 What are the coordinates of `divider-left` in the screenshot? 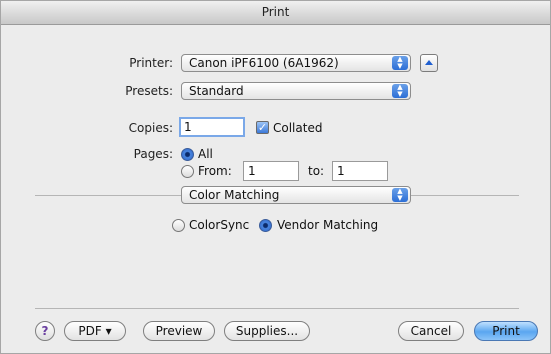 It's located at (108, 195).